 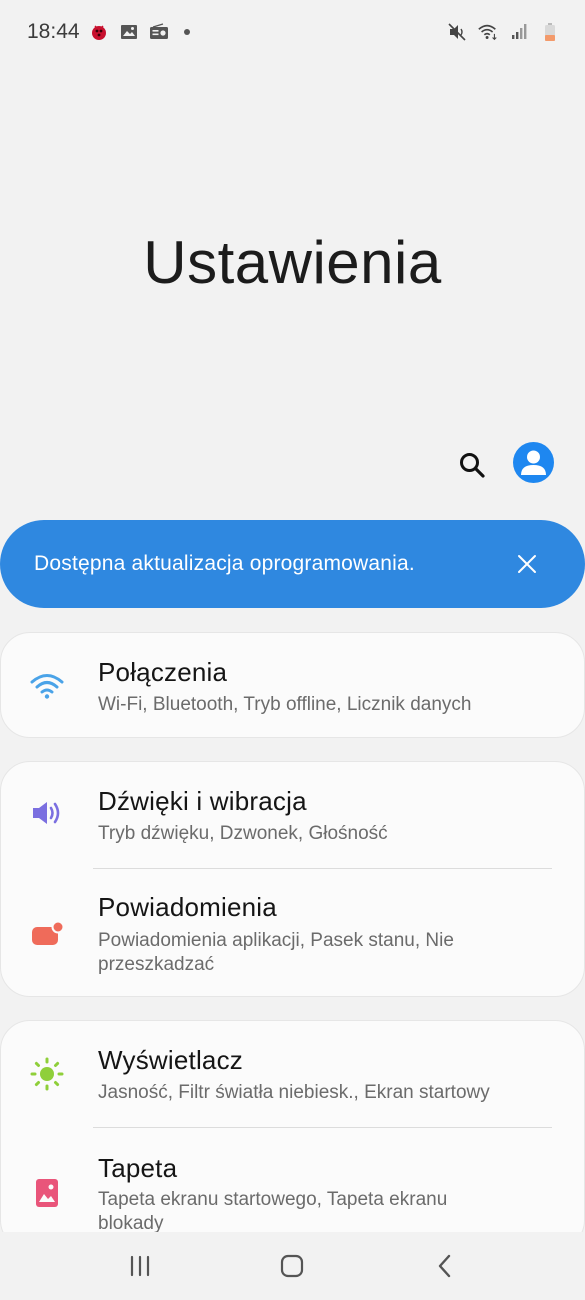 What do you see at coordinates (129, 32) in the screenshot?
I see `image-notification-icon` at bounding box center [129, 32].